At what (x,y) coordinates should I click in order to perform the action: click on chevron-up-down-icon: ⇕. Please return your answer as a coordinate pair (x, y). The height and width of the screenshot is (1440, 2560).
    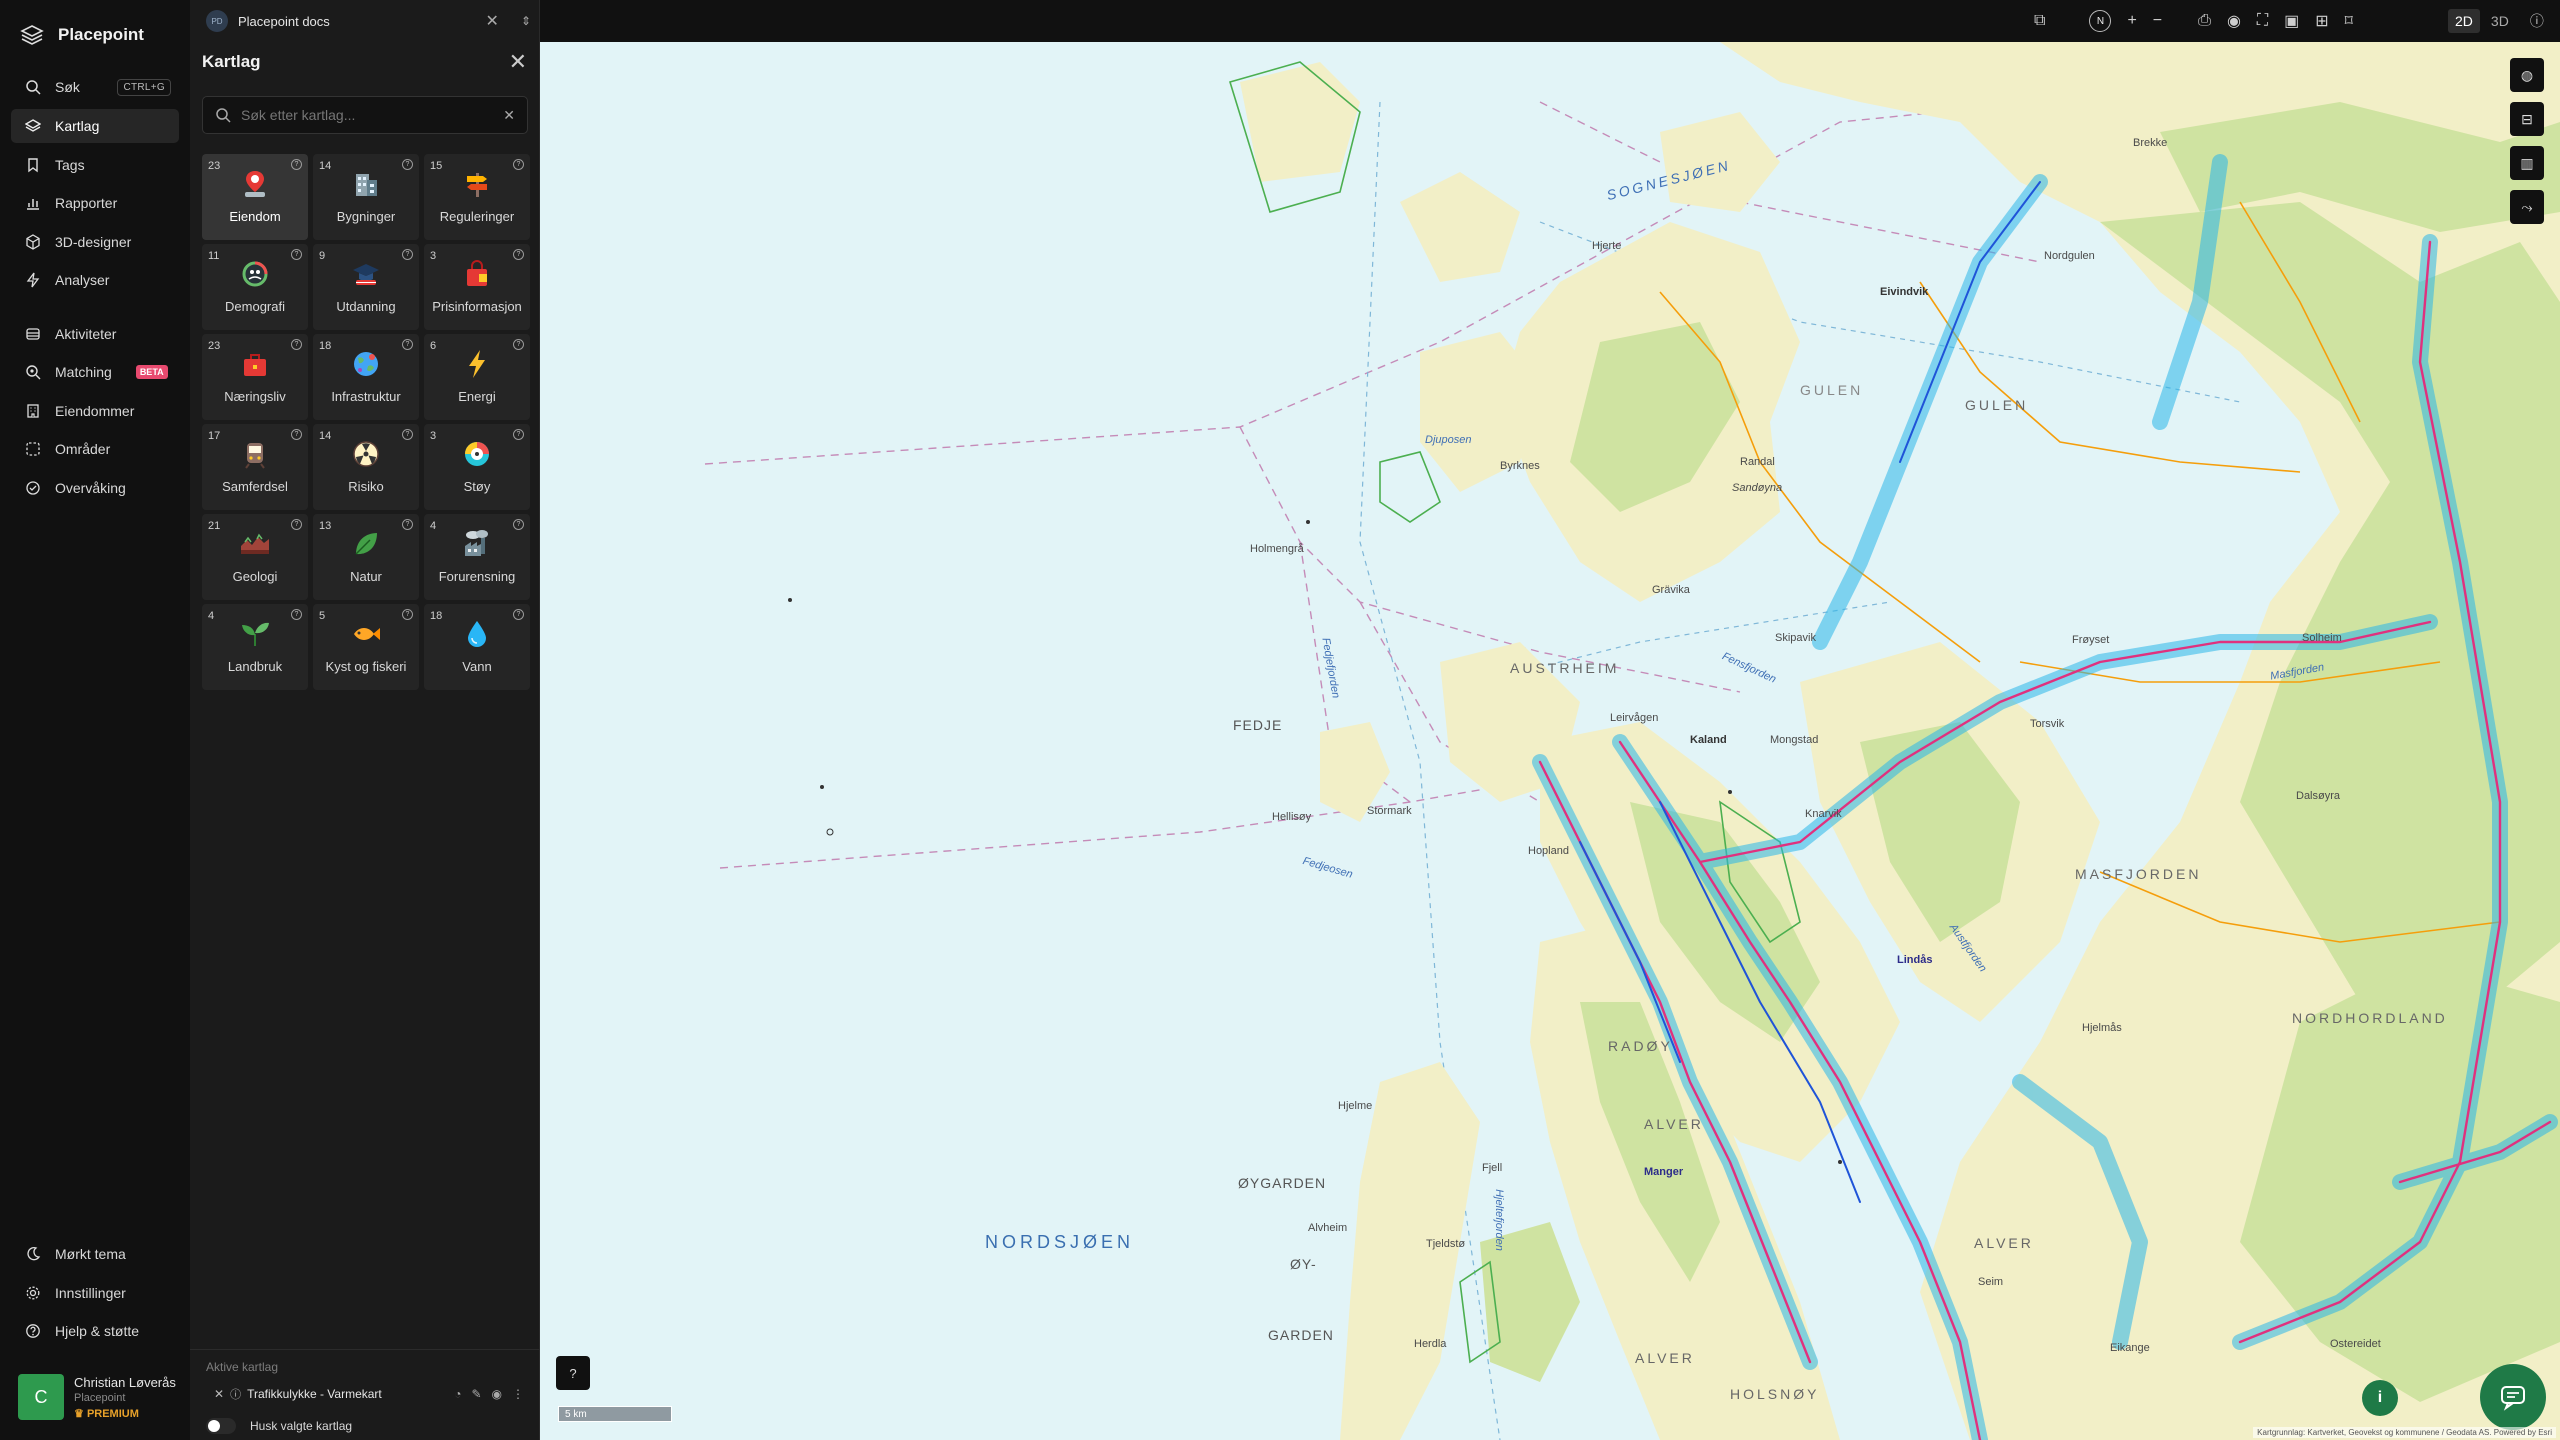
    Looking at the image, I should click on (526, 21).